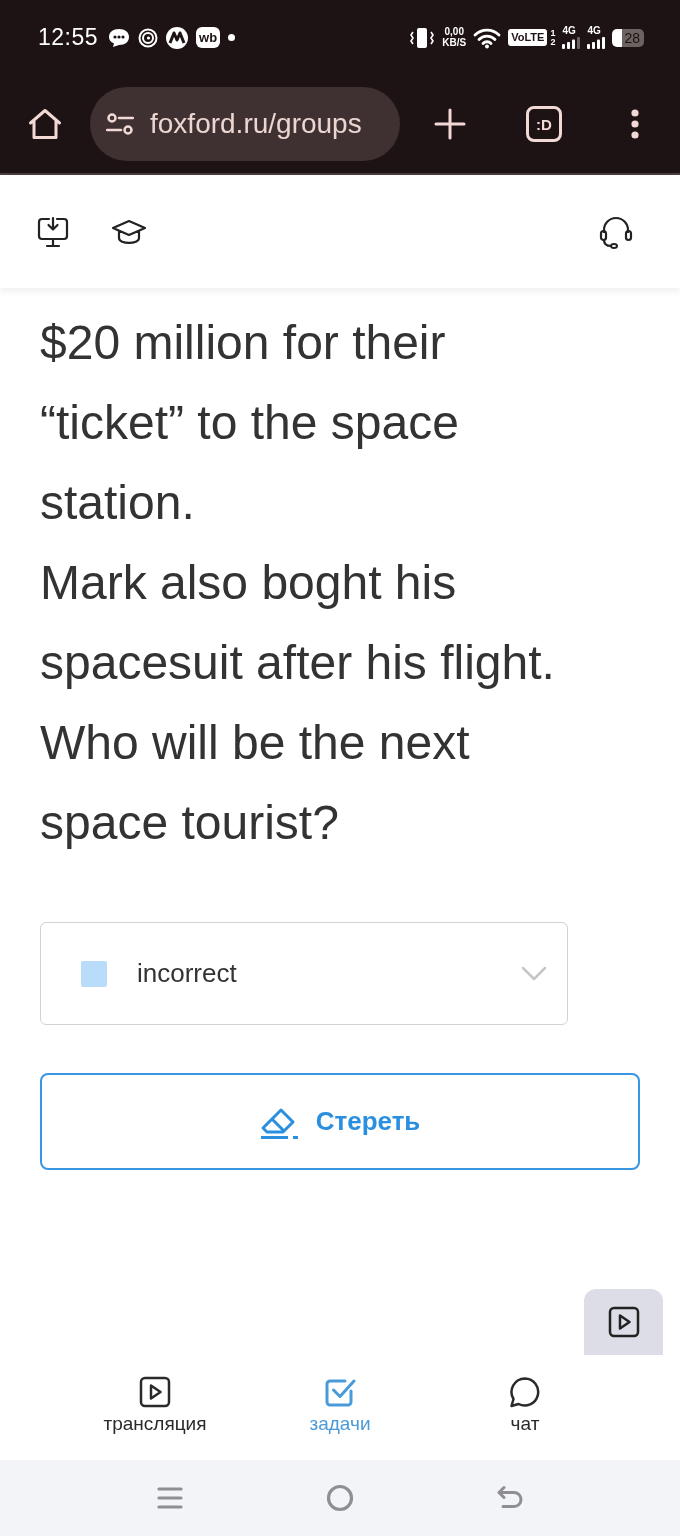  What do you see at coordinates (53, 231) in the screenshot?
I see `monitor-download-icon` at bounding box center [53, 231].